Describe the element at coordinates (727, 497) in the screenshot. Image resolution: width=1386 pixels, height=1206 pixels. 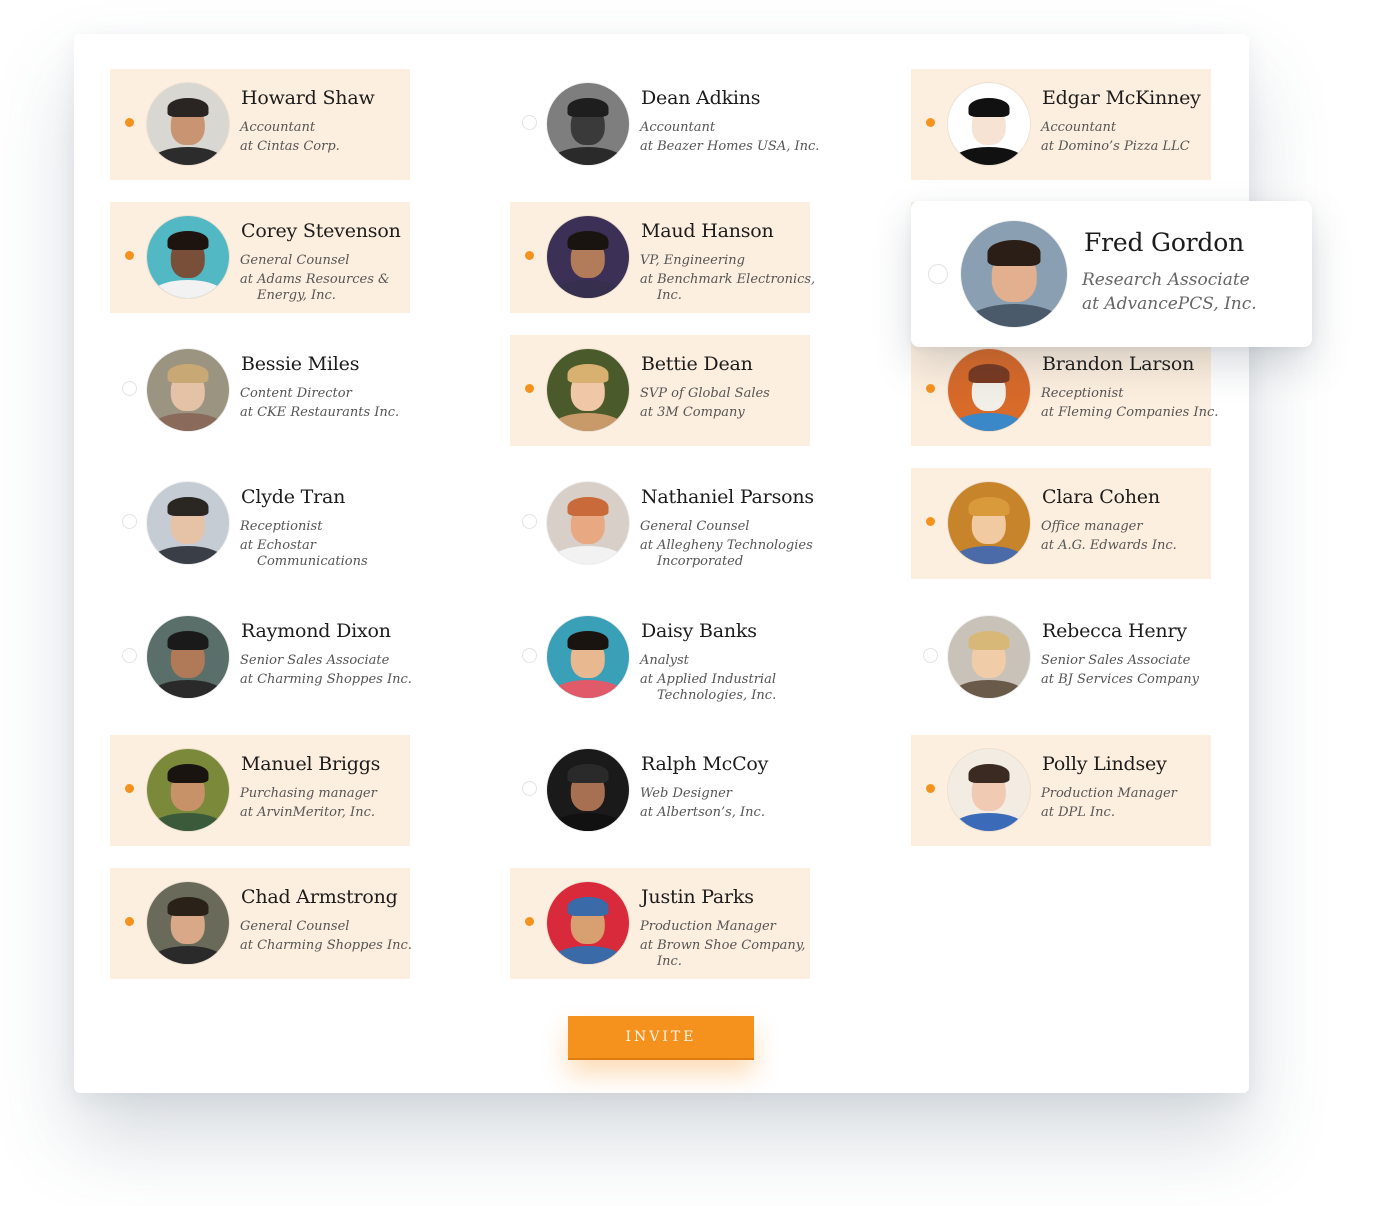
I see `person-name: Nathaniel Parsons` at that location.